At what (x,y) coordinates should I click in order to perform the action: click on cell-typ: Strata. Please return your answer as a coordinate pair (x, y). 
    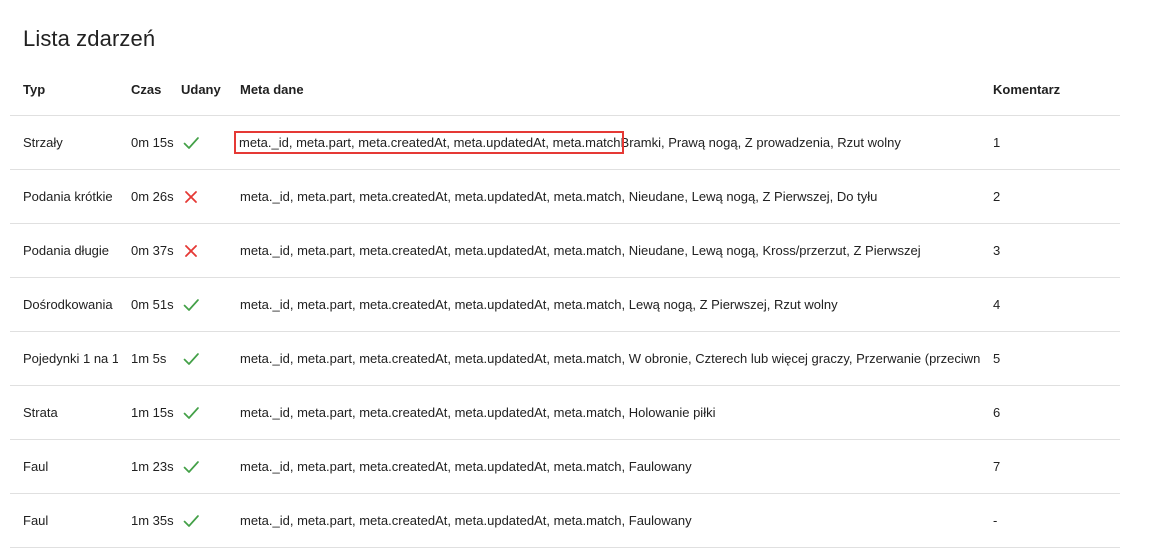
    Looking at the image, I should click on (64, 412).